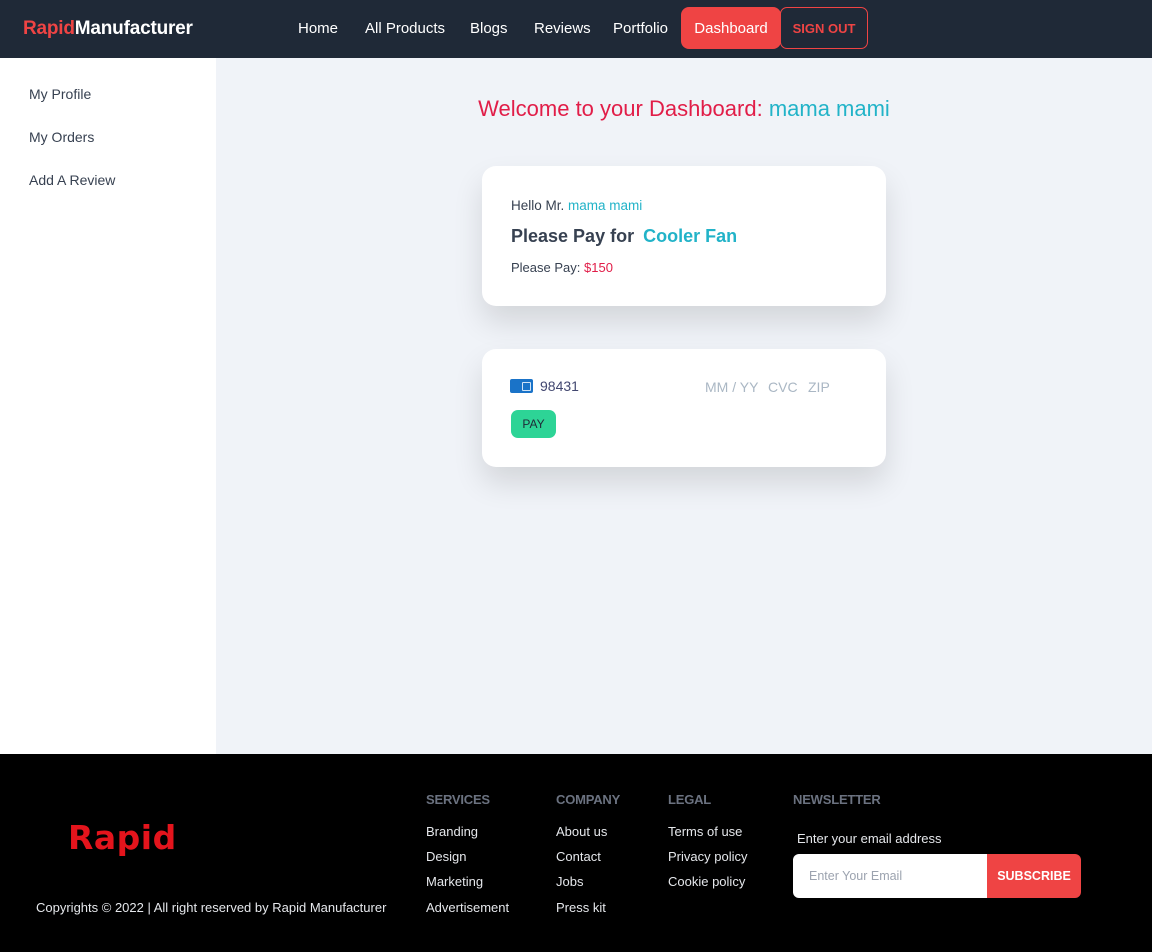 The image size is (1152, 952). I want to click on footer-link-contact: Contact, so click(578, 856).